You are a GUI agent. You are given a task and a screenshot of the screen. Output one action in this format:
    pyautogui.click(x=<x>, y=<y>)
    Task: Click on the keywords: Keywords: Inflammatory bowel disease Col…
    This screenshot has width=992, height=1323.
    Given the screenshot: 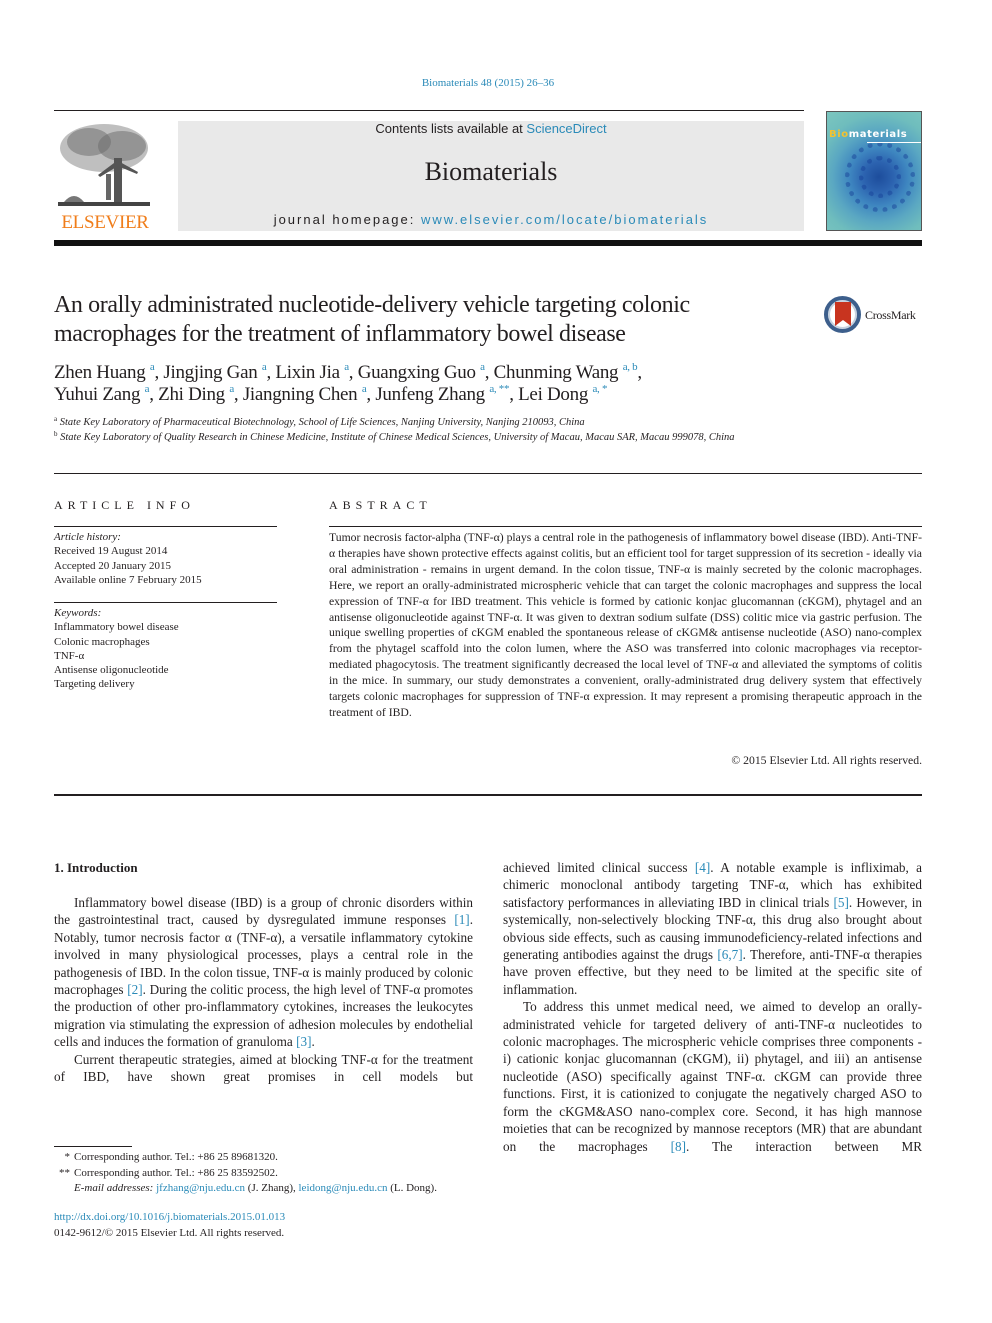 What is the action you would take?
    pyautogui.click(x=165, y=649)
    